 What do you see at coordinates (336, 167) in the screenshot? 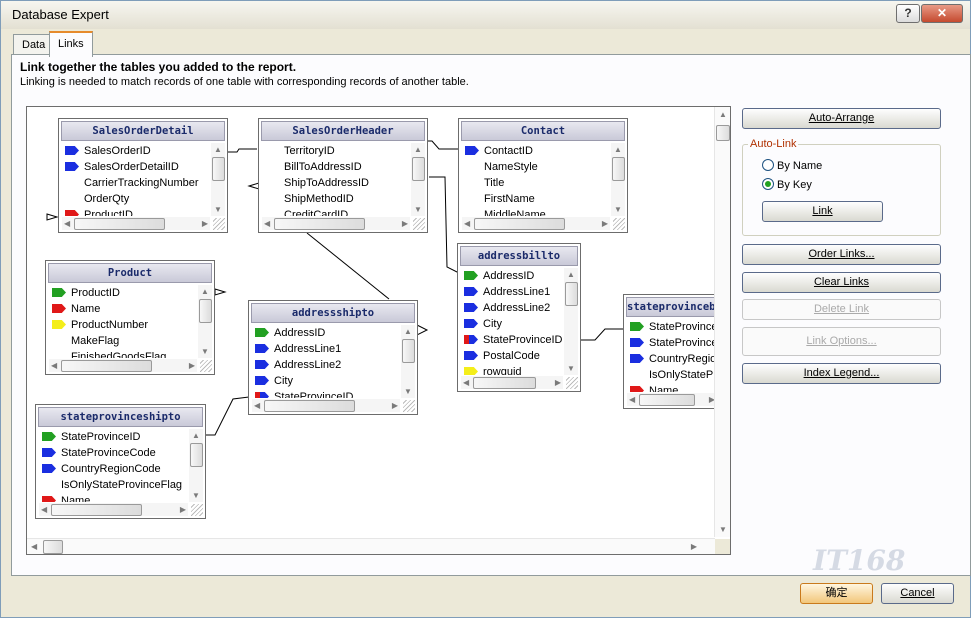
I see `field-row: BillToAddressID` at bounding box center [336, 167].